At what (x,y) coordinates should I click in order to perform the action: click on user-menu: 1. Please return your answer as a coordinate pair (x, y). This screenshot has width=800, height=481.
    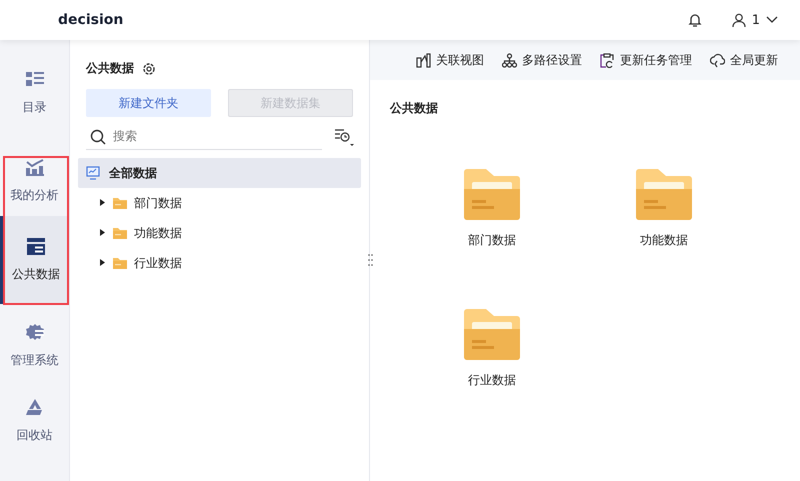
    Looking at the image, I should click on (755, 20).